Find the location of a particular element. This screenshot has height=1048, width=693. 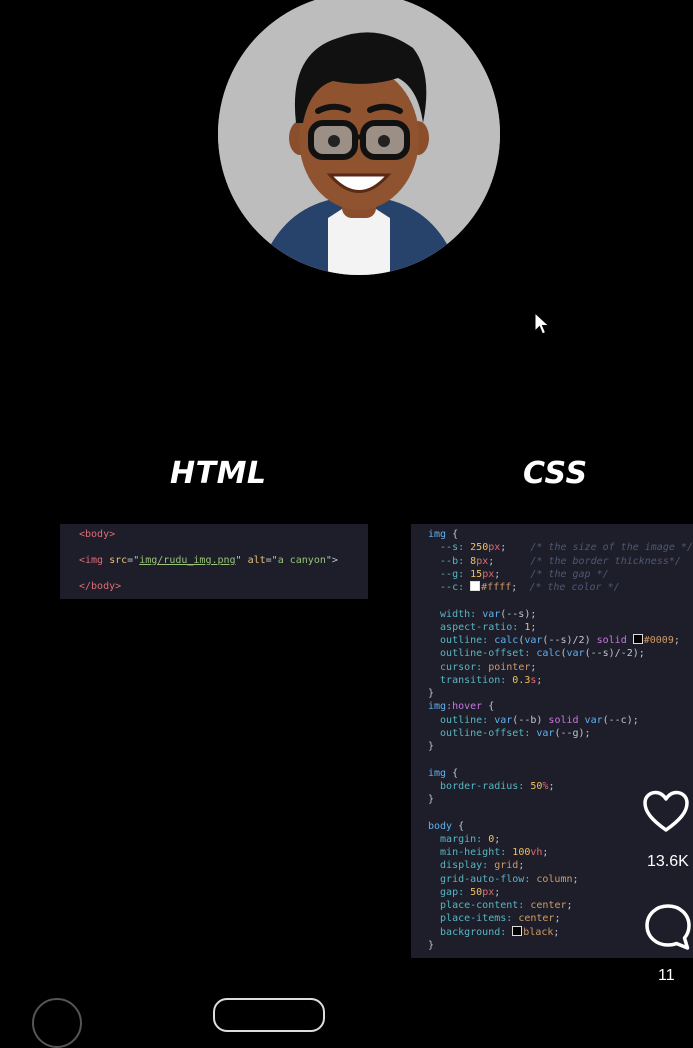

code-line: background: black; is located at coordinates (494, 932).